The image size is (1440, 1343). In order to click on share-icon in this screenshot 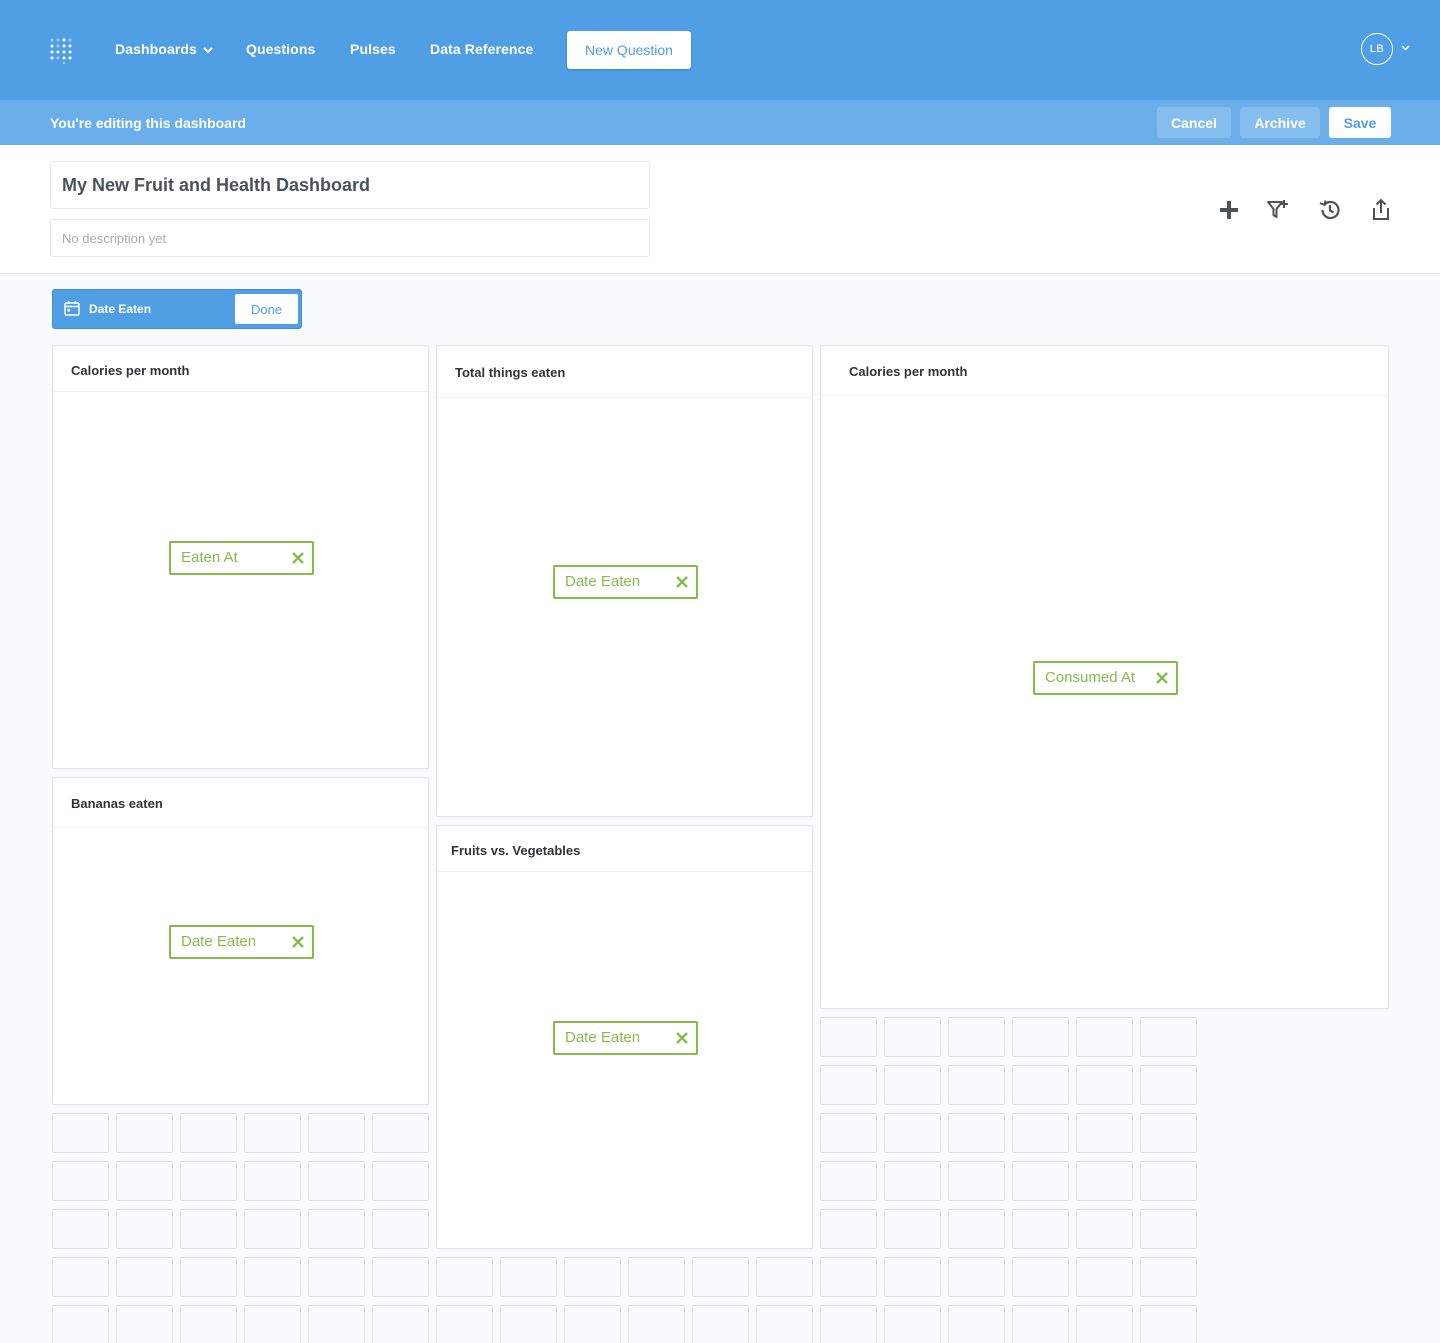, I will do `click(1381, 210)`.